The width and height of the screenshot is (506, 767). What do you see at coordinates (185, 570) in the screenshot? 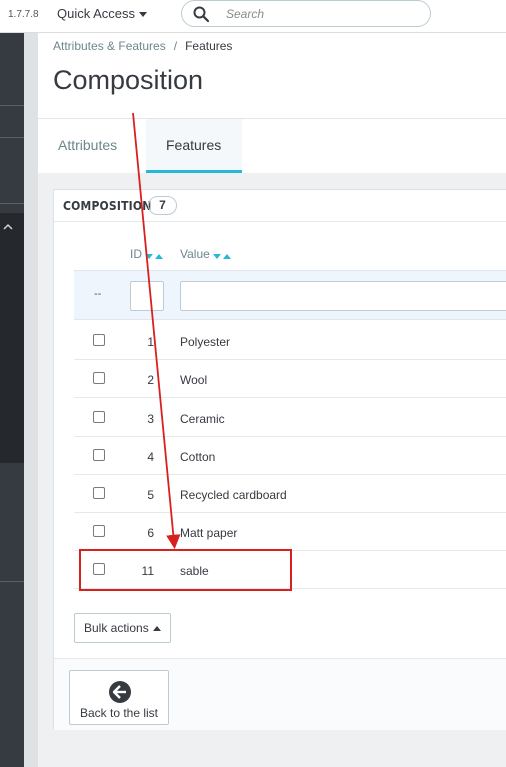
I see `annotation-highlight-box` at bounding box center [185, 570].